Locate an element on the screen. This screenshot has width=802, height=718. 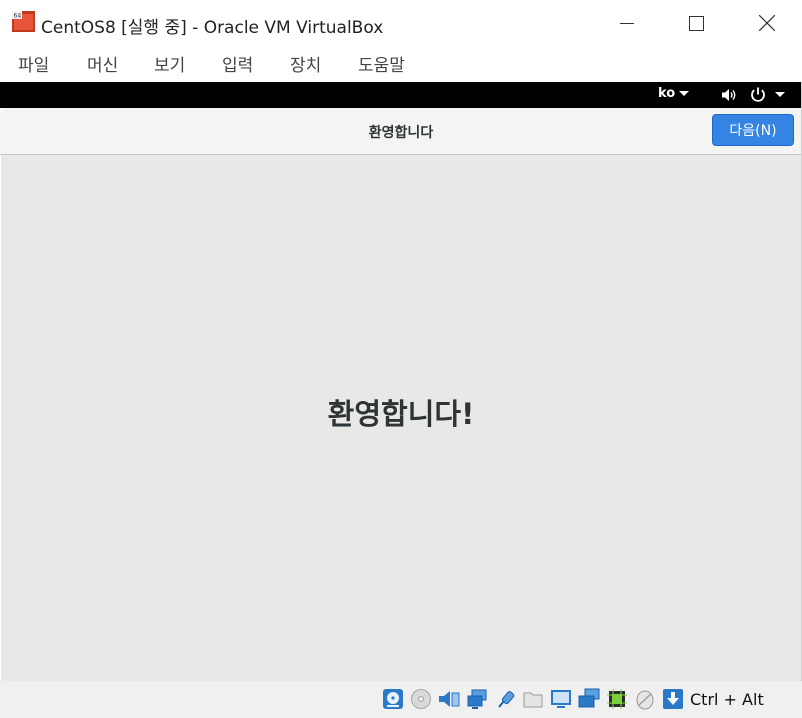
power-icon is located at coordinates (758, 95).